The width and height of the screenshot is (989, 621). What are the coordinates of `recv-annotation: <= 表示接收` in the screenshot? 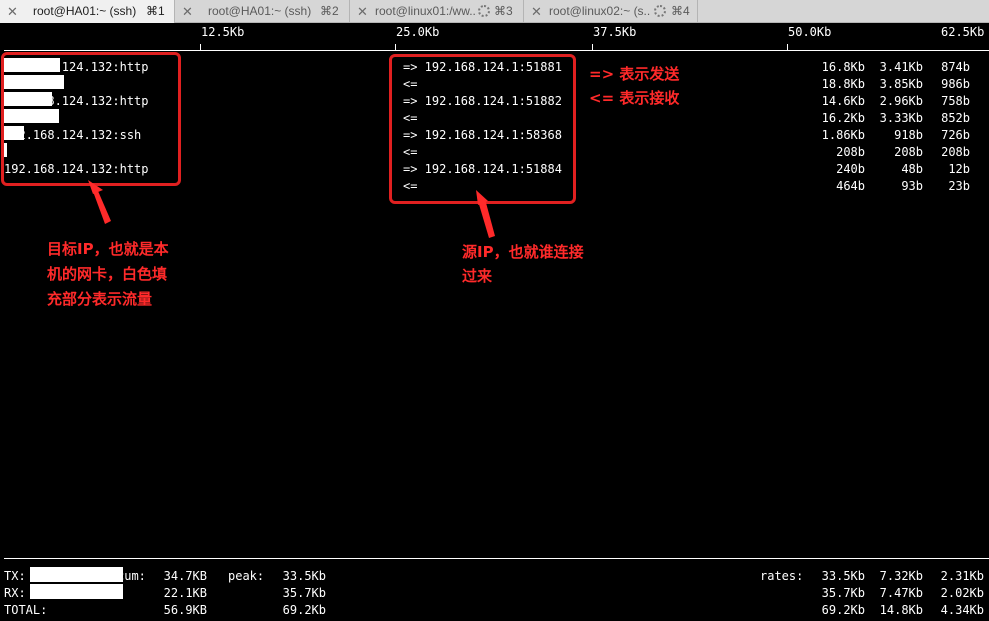 It's located at (634, 98).